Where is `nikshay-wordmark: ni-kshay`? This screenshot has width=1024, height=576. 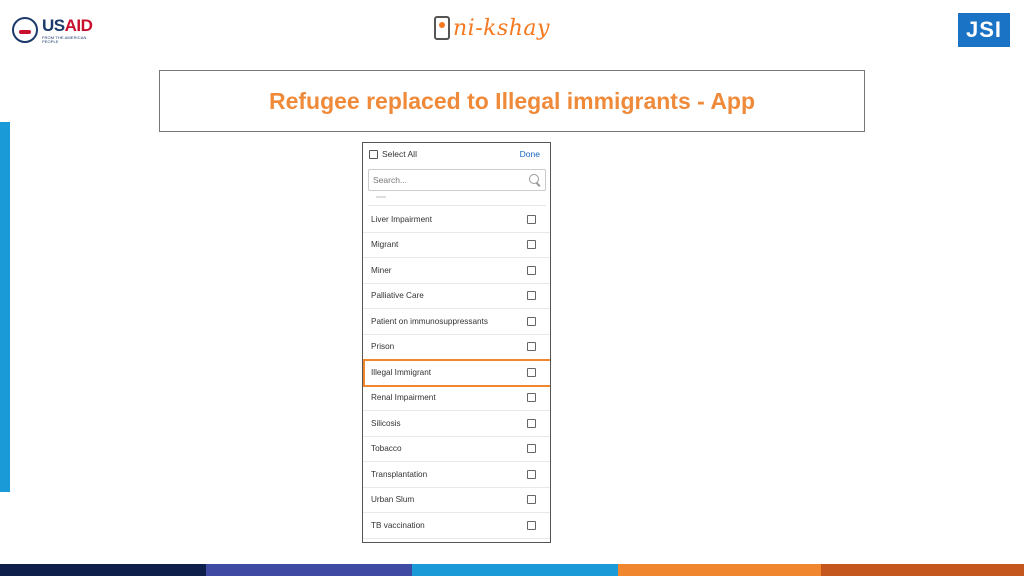 nikshay-wordmark: ni-kshay is located at coordinates (501, 28).